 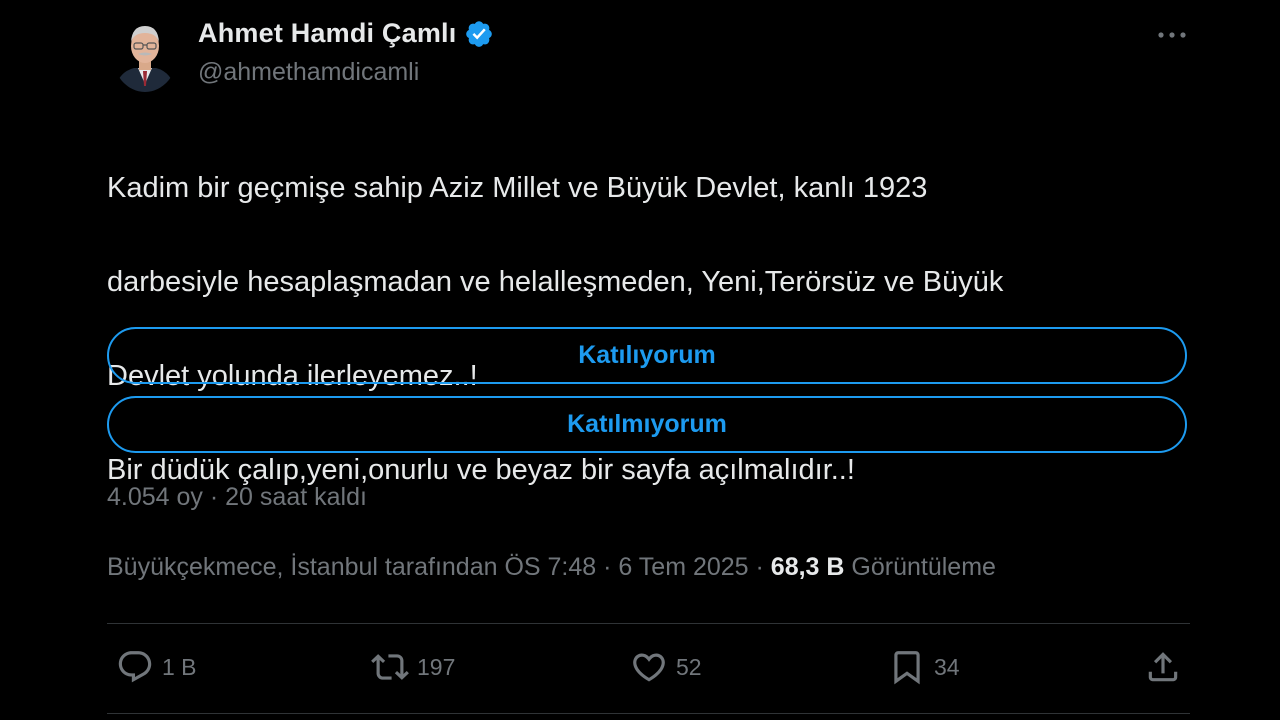 I want to click on reply-icon, so click(x=135, y=667).